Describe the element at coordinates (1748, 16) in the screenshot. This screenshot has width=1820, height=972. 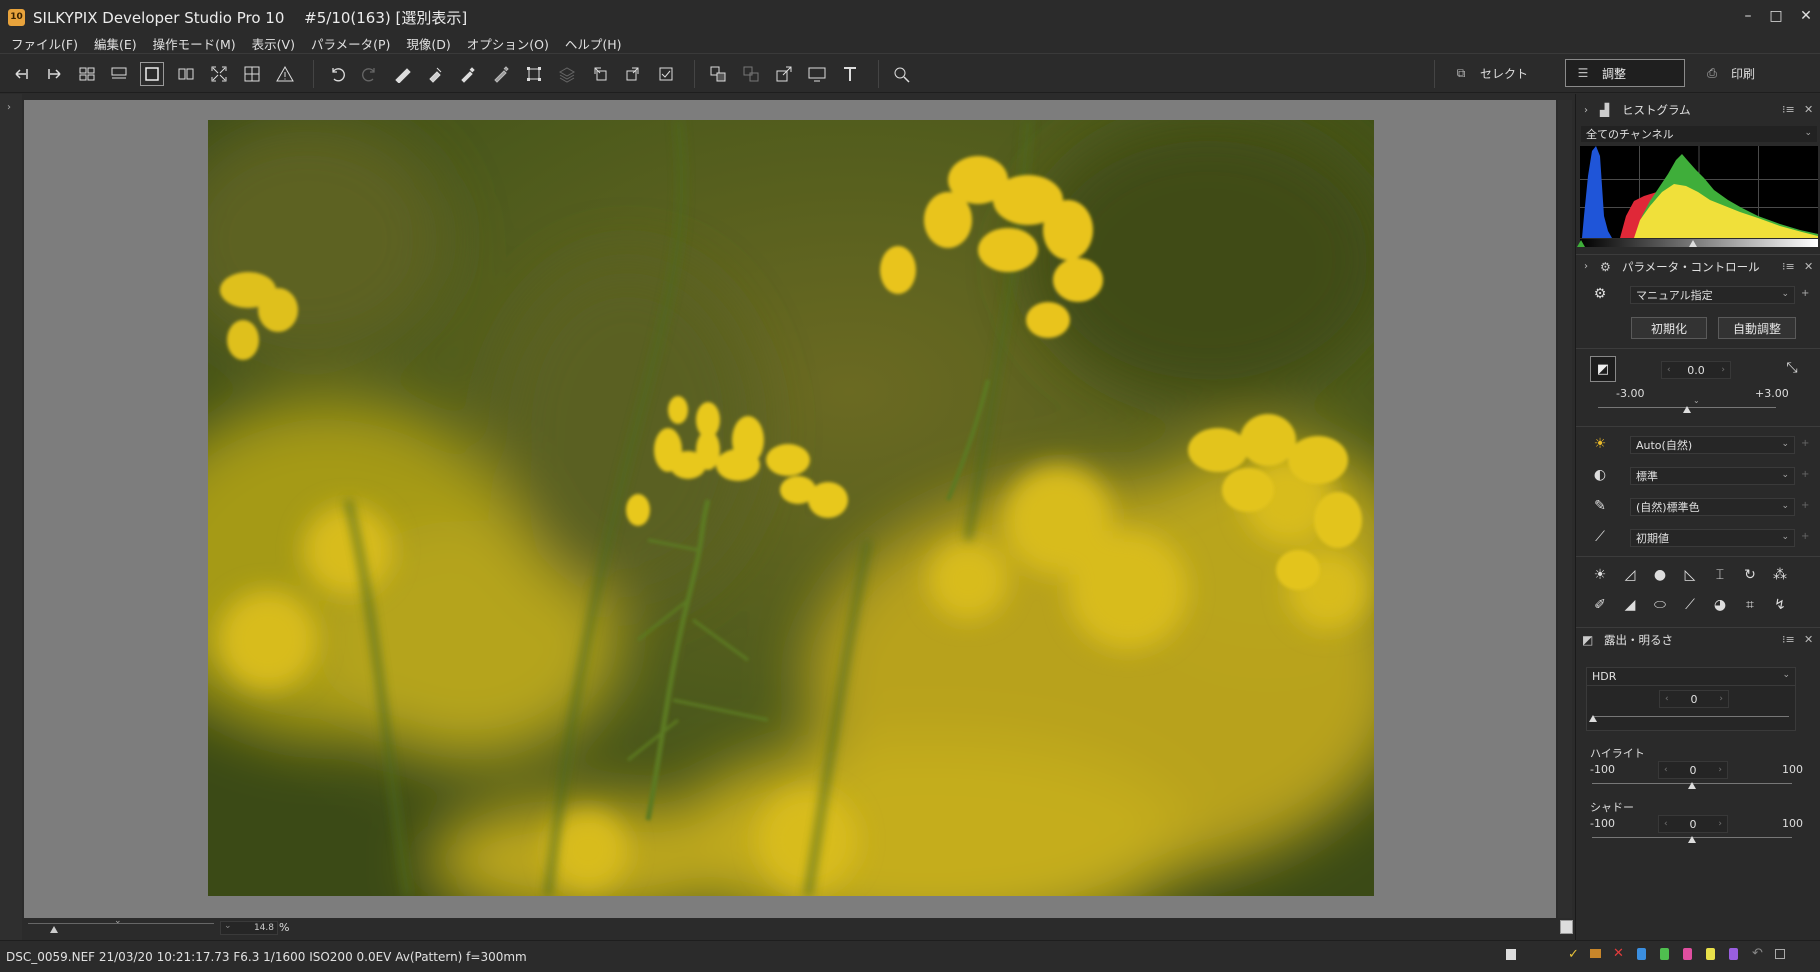
I see `minimize-button: –` at that location.